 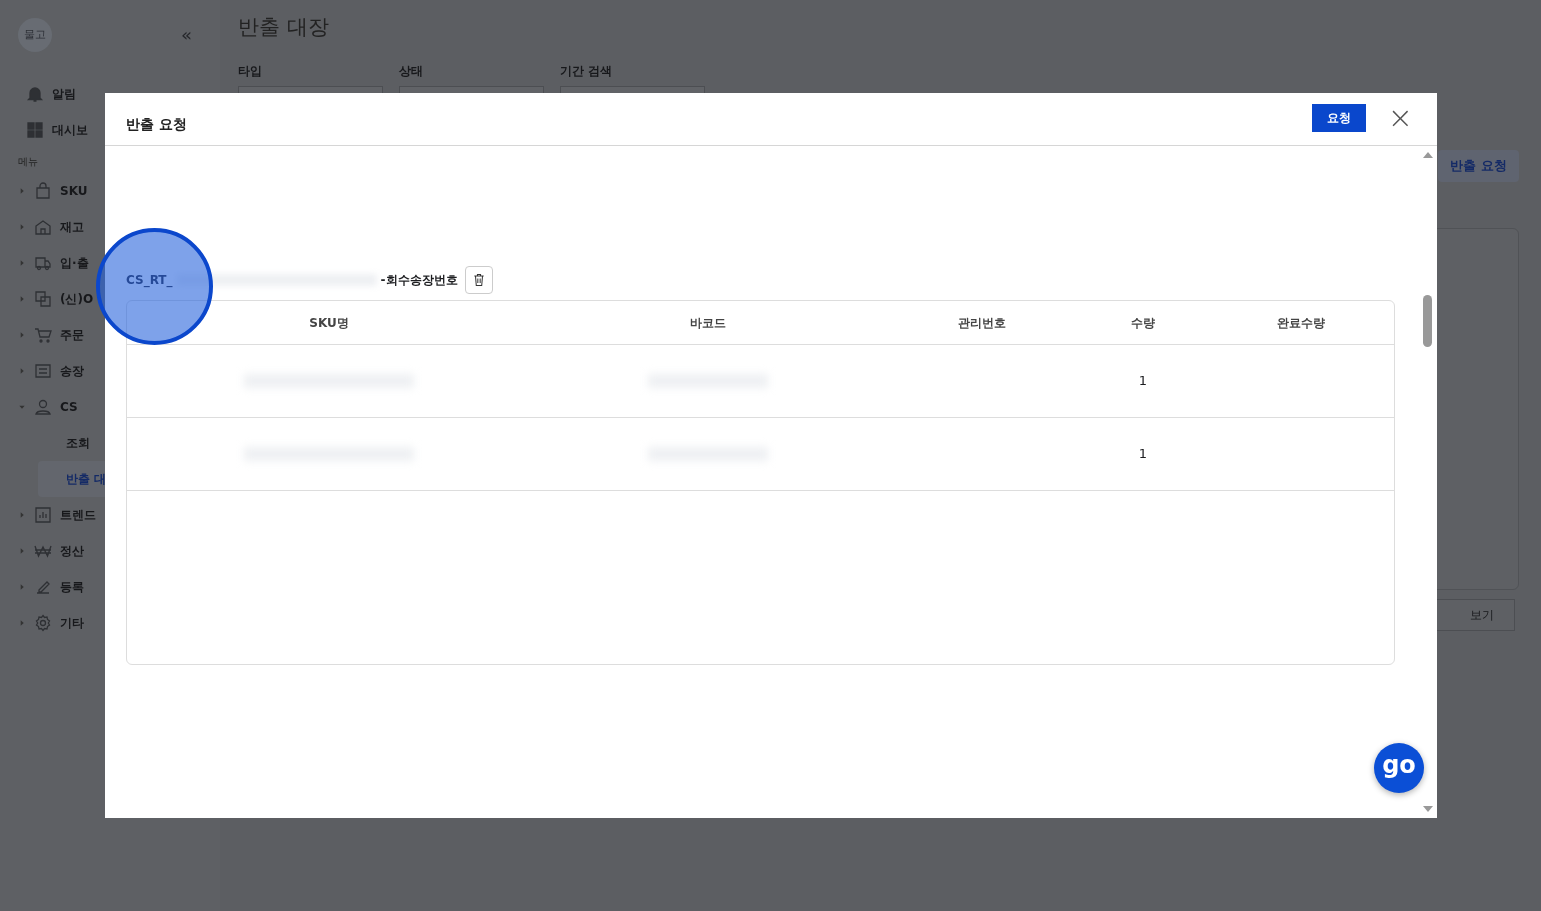 What do you see at coordinates (1300, 323) in the screenshot?
I see `column-header: 완료수량` at bounding box center [1300, 323].